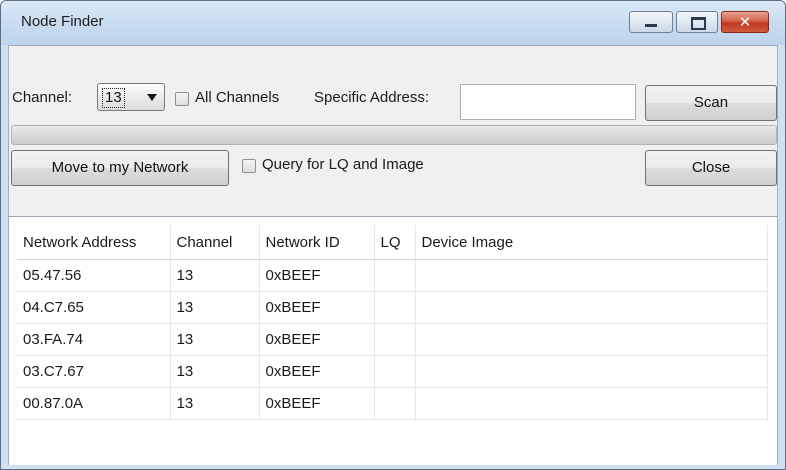  What do you see at coordinates (62, 21) in the screenshot?
I see `window-title: Node Finder` at bounding box center [62, 21].